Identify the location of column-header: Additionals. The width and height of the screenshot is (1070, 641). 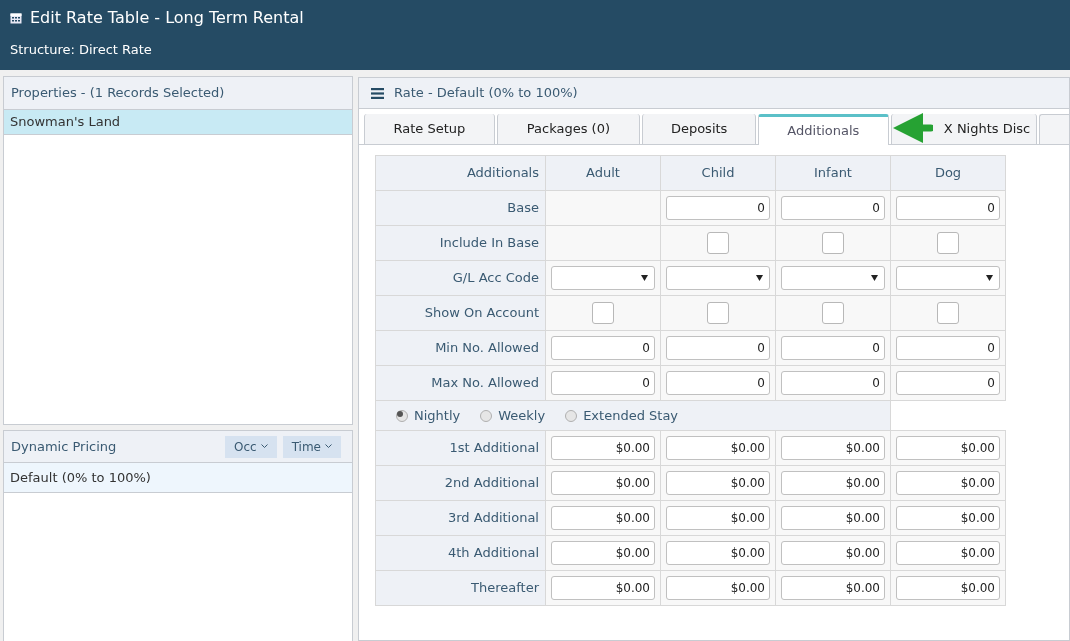
(460, 173).